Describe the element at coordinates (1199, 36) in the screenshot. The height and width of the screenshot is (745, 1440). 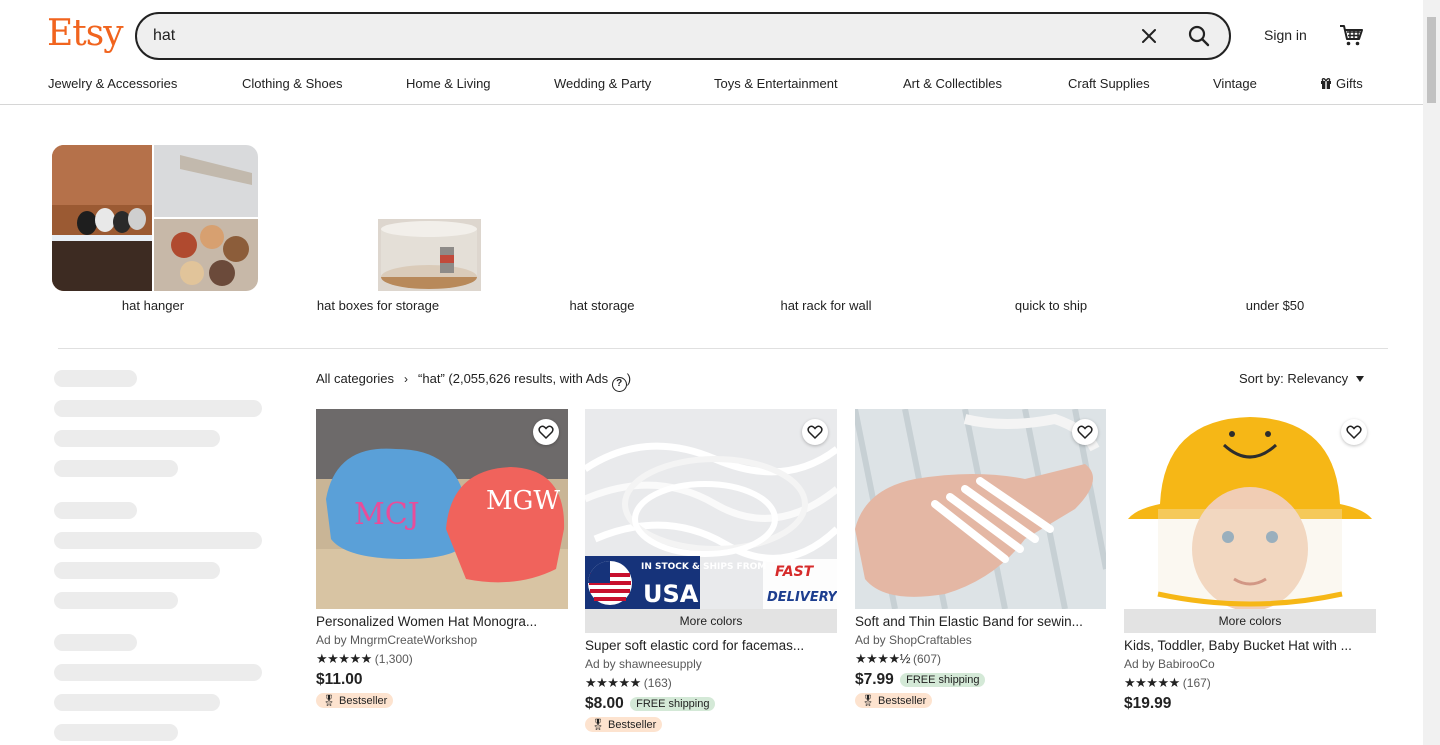
I see `search-icon` at that location.